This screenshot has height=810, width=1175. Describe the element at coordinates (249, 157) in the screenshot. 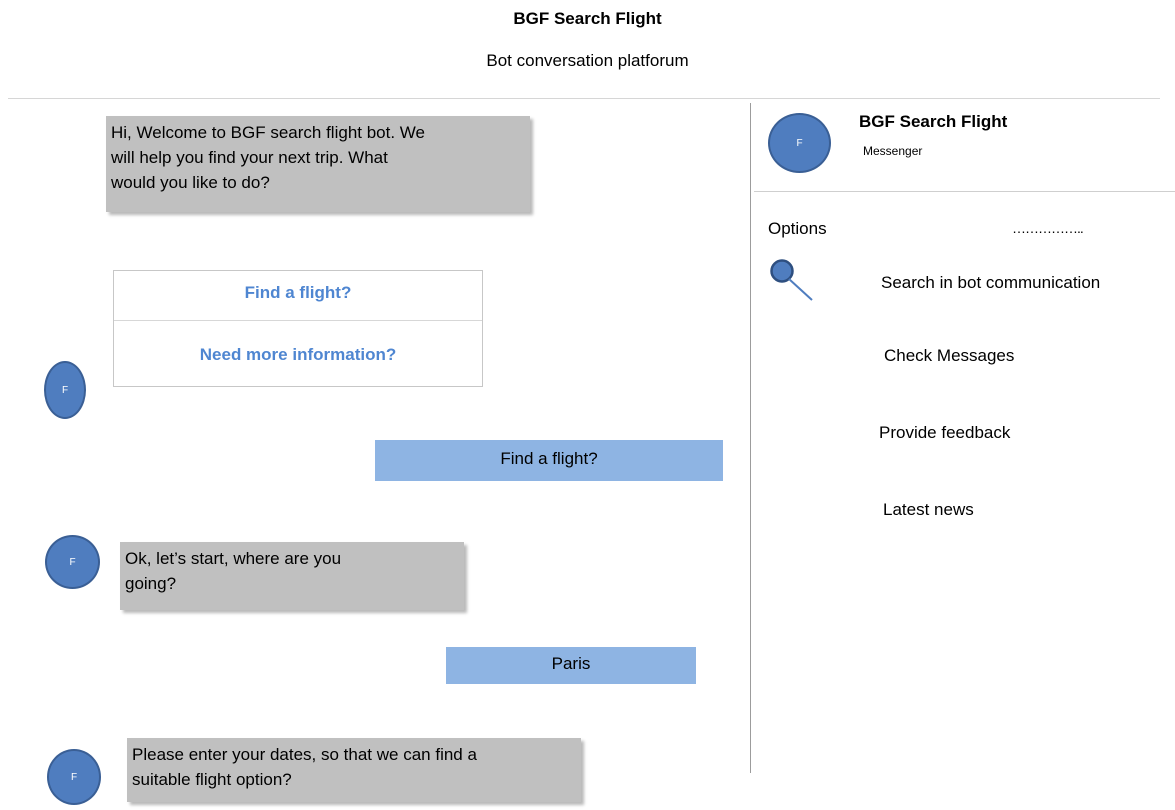

I see `message-line: will help you find your next trip. What` at that location.